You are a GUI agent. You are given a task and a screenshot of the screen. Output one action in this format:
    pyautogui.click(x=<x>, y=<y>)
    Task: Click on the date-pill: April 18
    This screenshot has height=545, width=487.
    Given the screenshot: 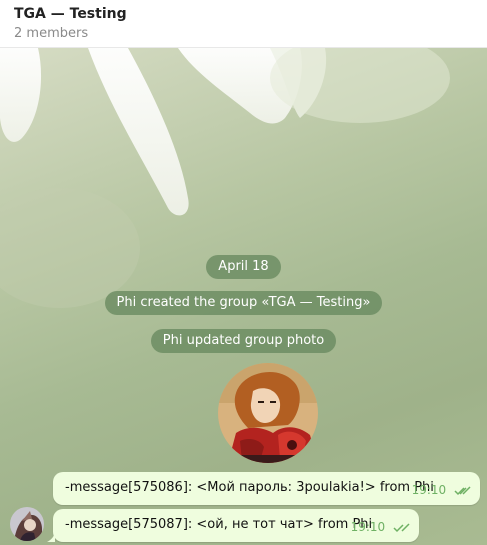 What is the action you would take?
    pyautogui.click(x=243, y=267)
    